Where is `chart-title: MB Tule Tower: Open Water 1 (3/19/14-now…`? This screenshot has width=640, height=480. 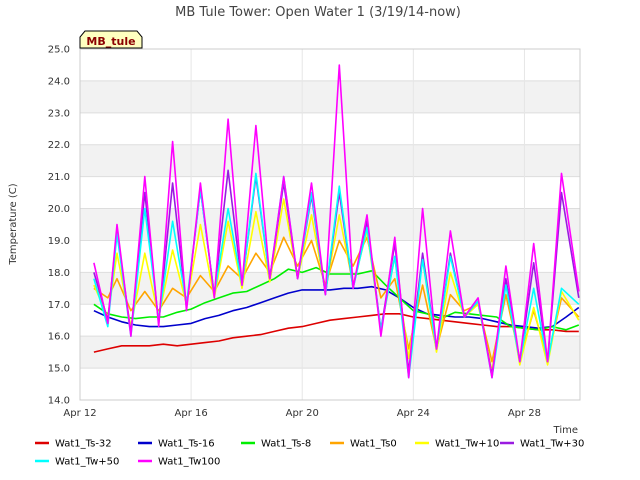
chart-title: MB Tule Tower: Open Water 1 (3/19/14-now… is located at coordinates (318, 12).